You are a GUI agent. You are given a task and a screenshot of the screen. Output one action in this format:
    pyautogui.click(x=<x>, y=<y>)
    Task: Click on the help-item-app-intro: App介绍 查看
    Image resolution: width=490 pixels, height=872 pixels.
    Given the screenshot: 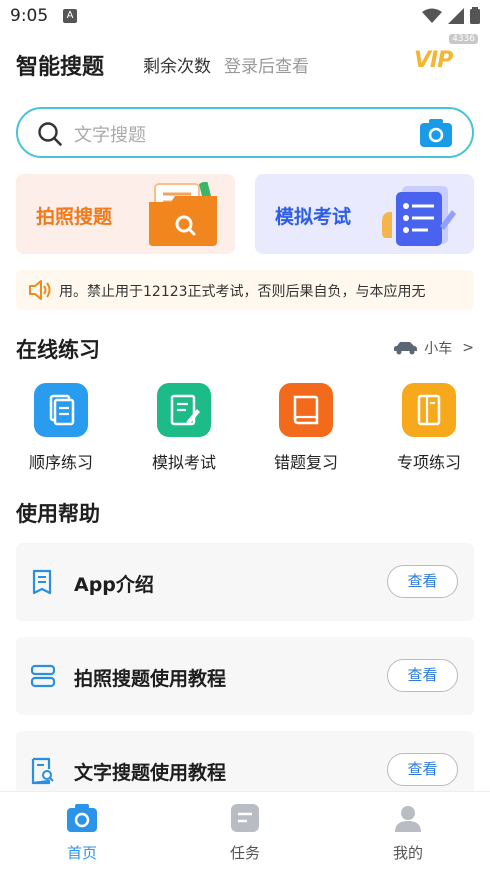 What is the action you would take?
    pyautogui.click(x=245, y=582)
    